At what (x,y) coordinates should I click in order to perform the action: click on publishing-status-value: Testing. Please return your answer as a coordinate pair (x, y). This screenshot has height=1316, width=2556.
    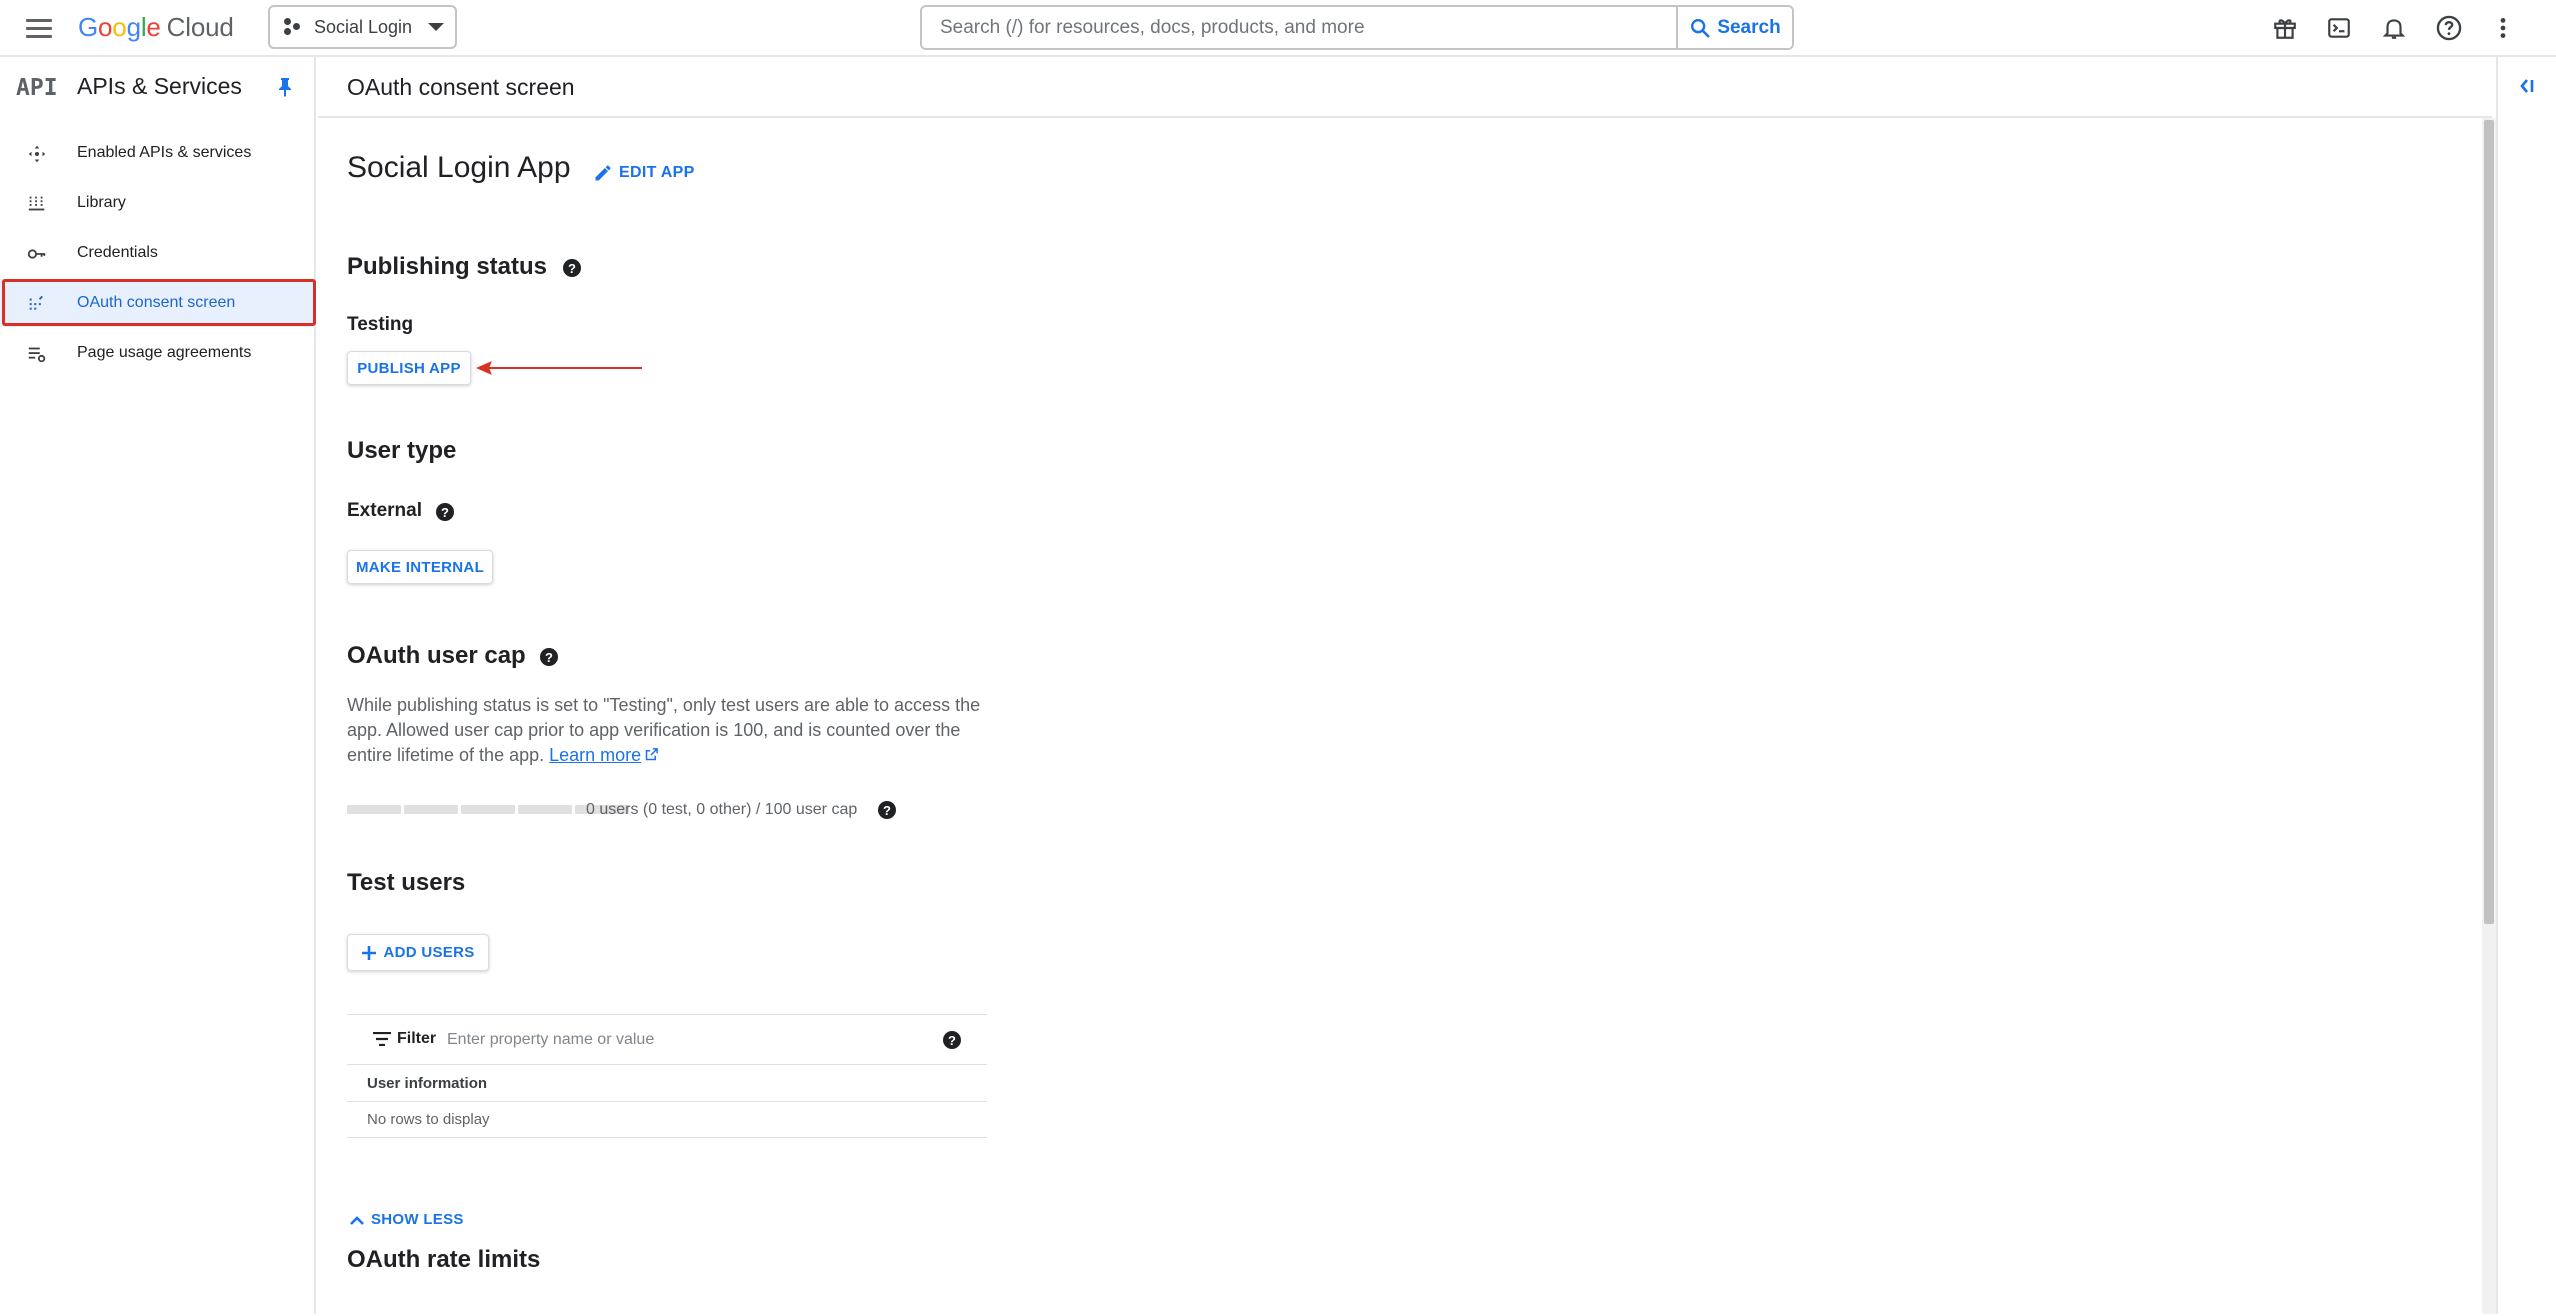
    Looking at the image, I should click on (380, 324).